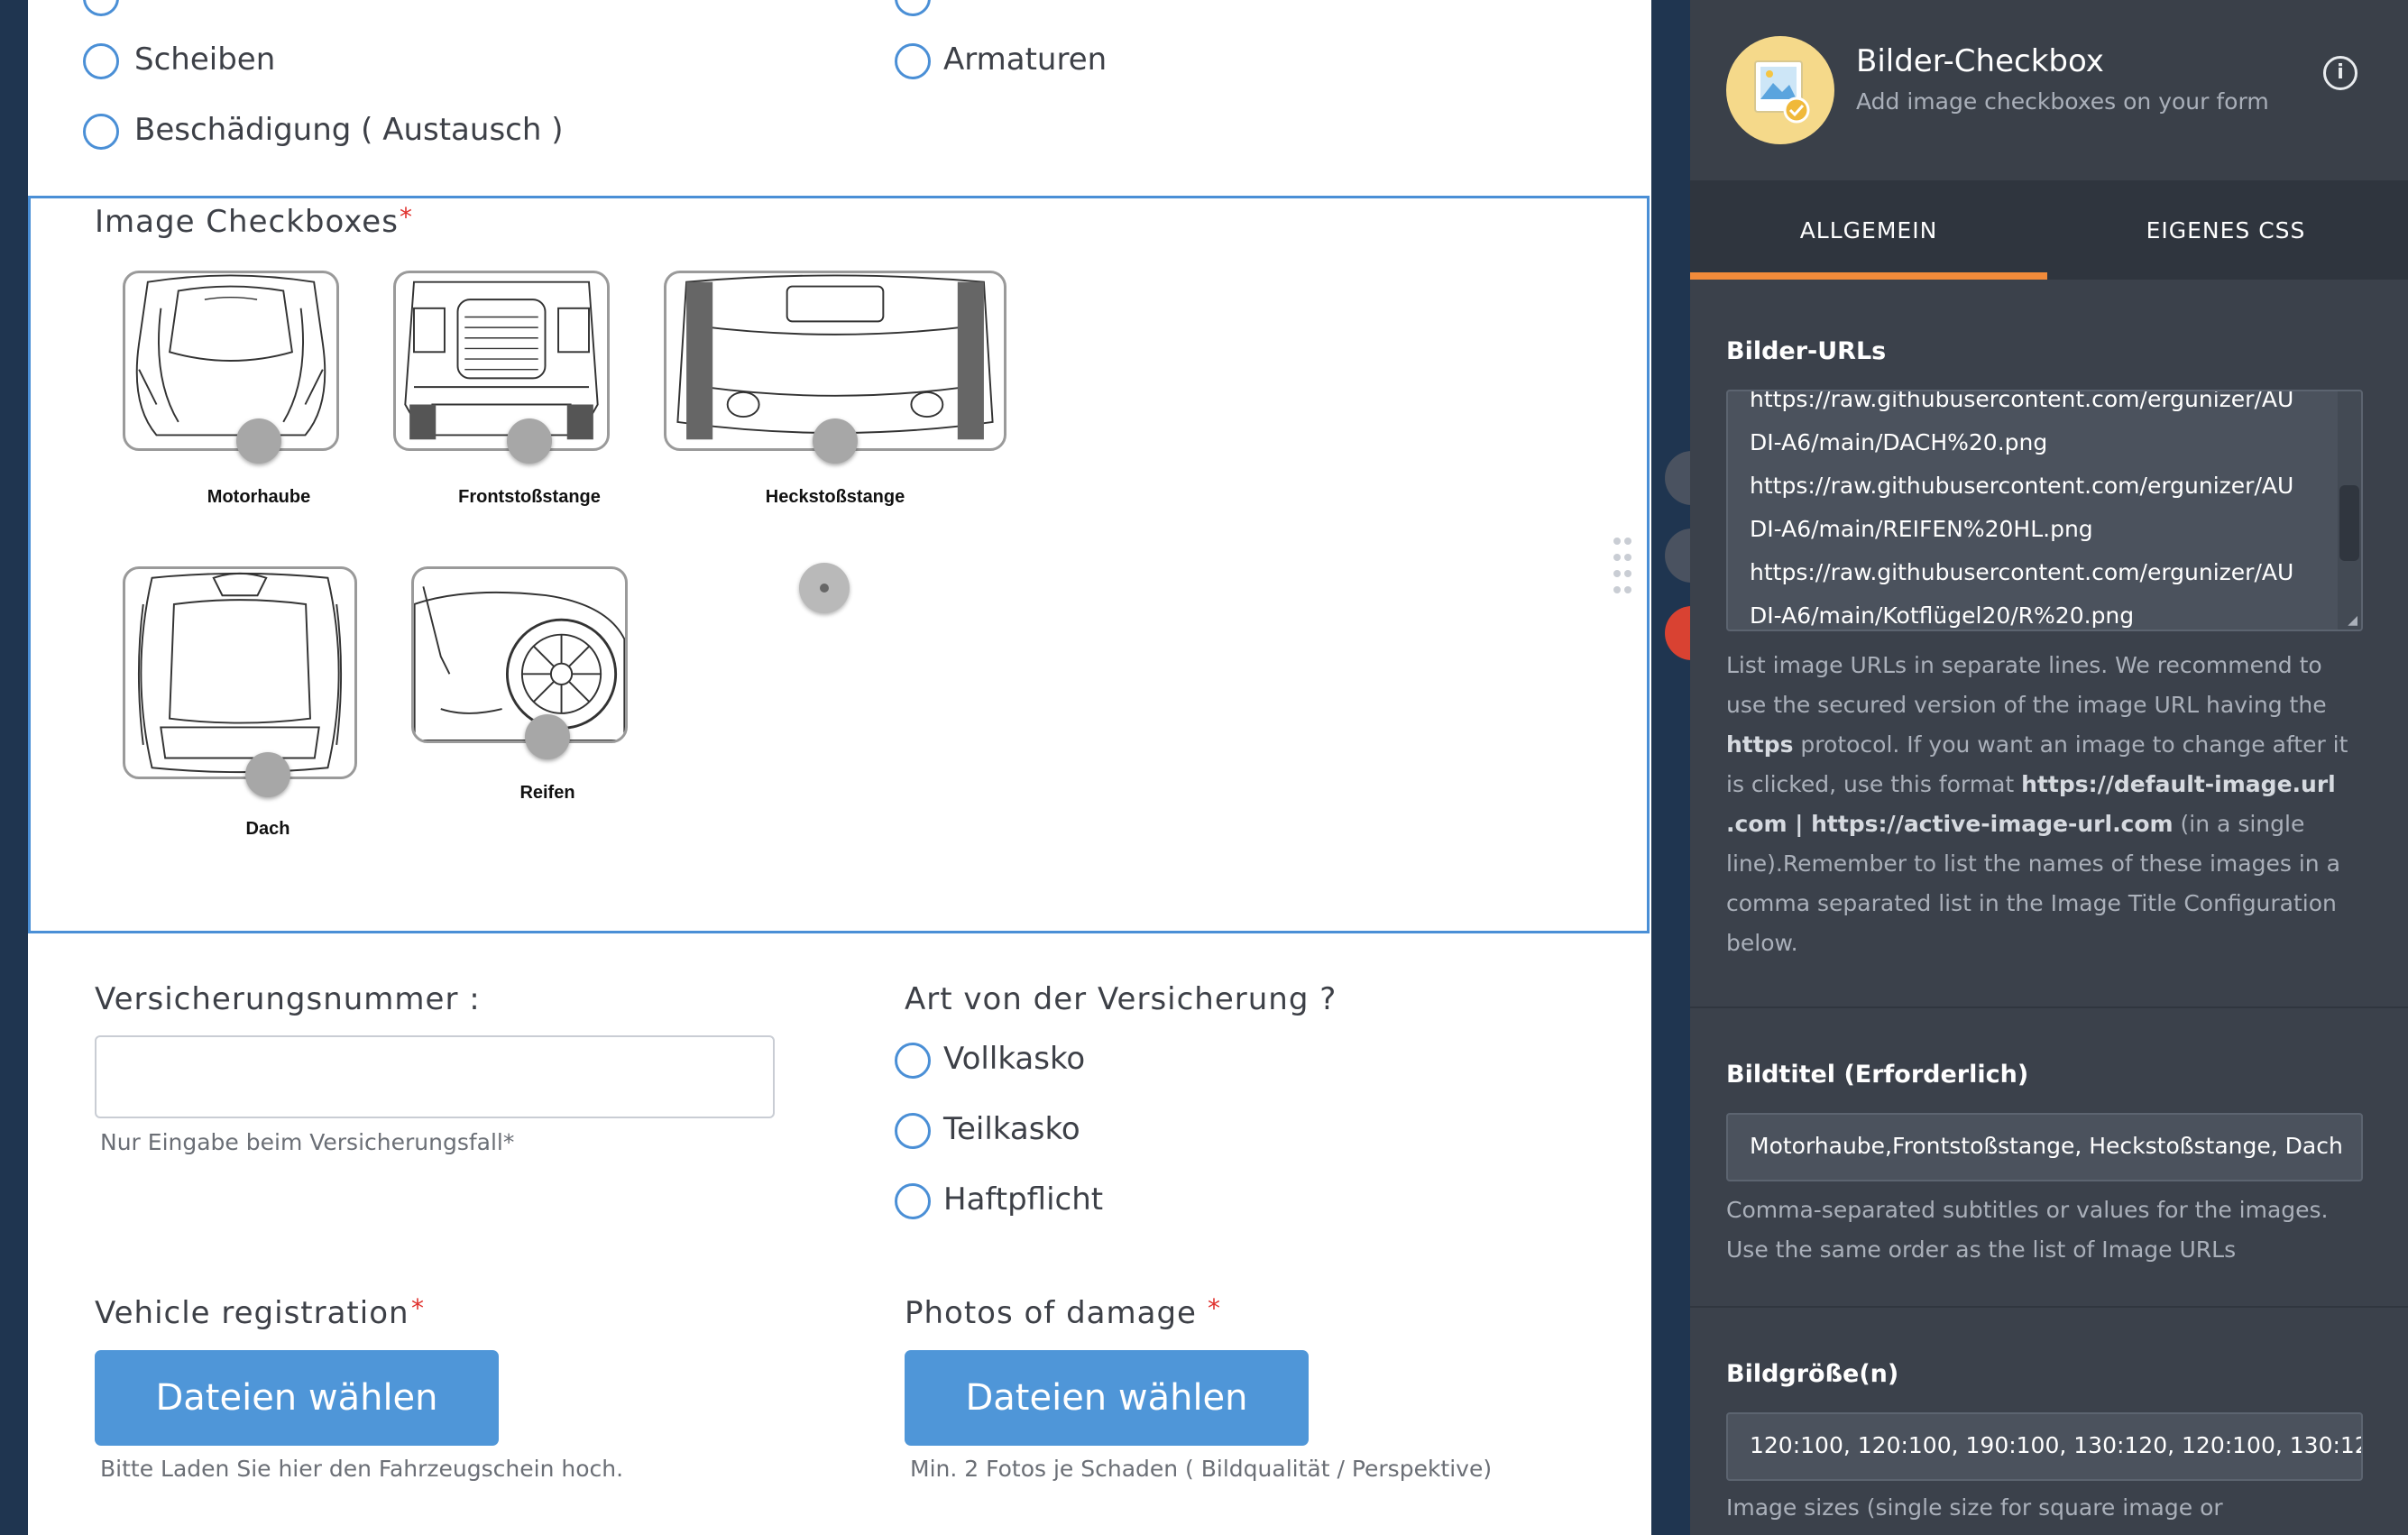 Image resolution: width=2408 pixels, height=1535 pixels. Describe the element at coordinates (519, 663) in the screenshot. I see `wheel-image` at that location.